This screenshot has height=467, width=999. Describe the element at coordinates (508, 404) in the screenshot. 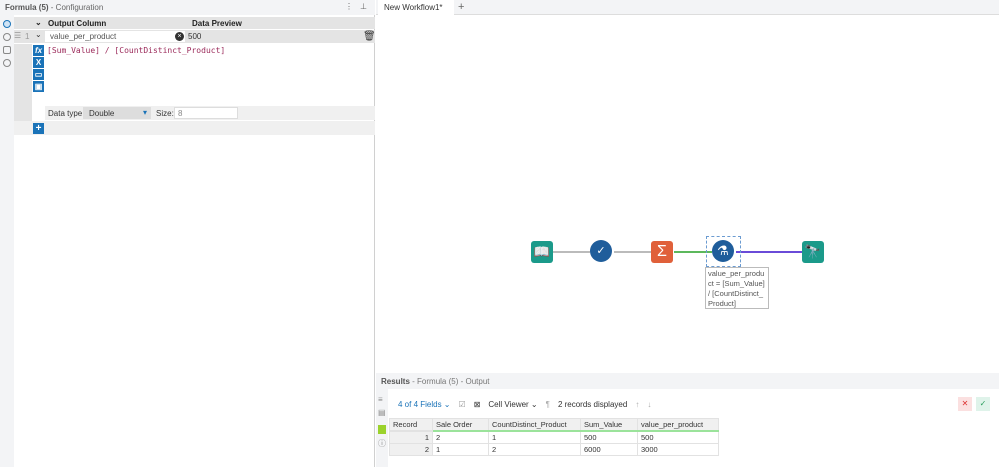

I see `cell-viewer-label: Cell Viewer` at that location.